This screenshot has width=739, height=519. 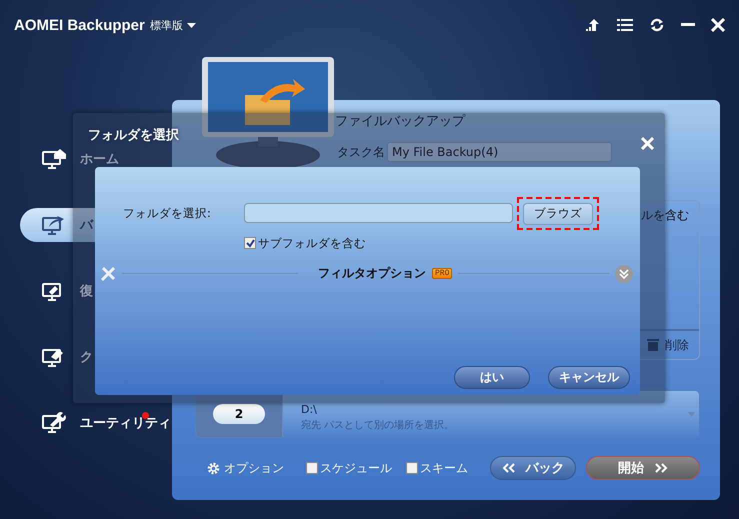 What do you see at coordinates (309, 409) in the screenshot?
I see `destination-path: D:\` at bounding box center [309, 409].